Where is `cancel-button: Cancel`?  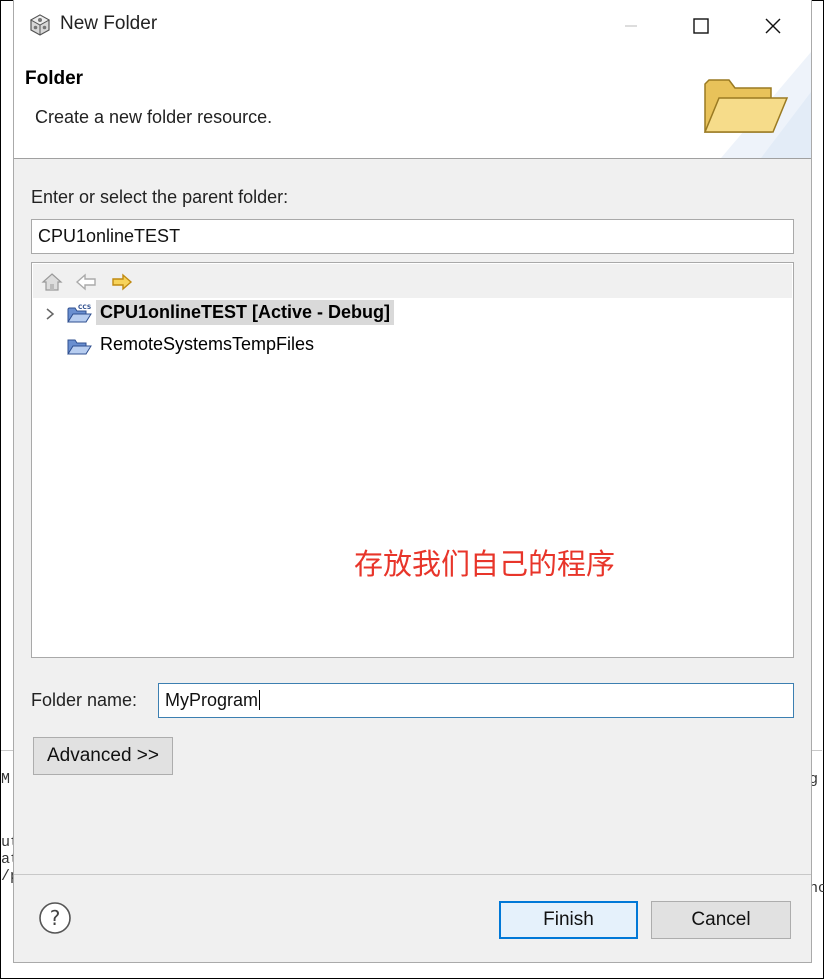
cancel-button: Cancel is located at coordinates (721, 920).